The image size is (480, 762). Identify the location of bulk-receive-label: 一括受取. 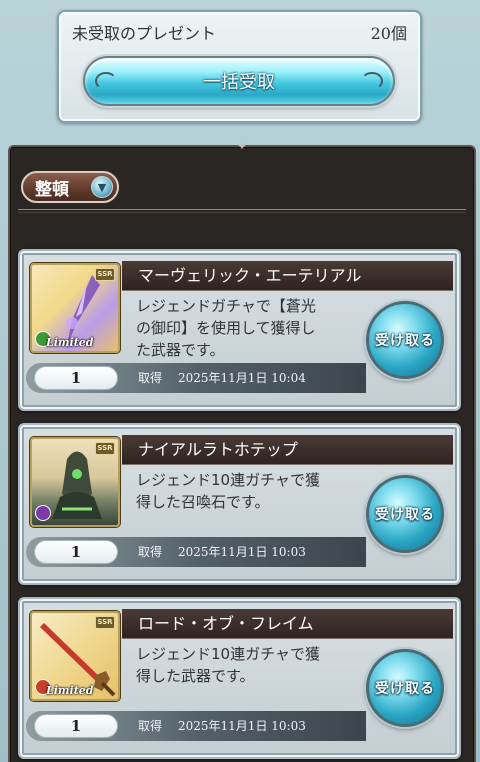
(239, 82).